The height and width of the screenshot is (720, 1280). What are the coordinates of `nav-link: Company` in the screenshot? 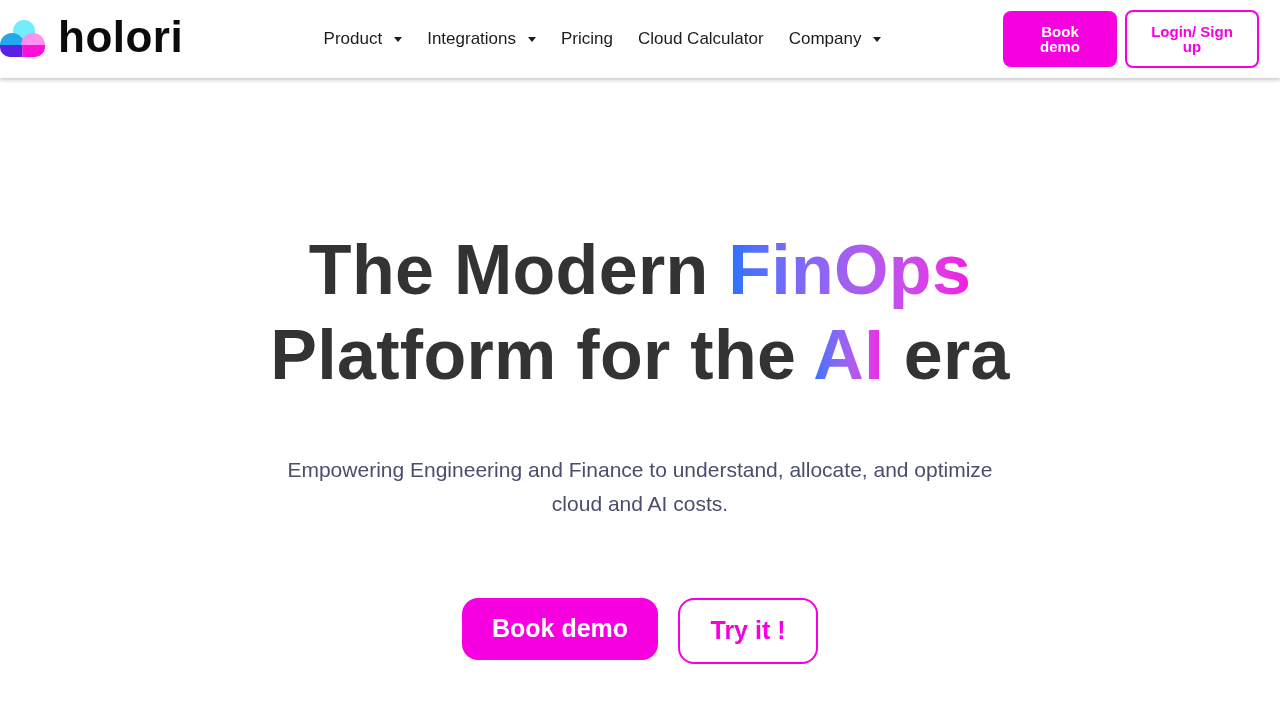 It's located at (825, 39).